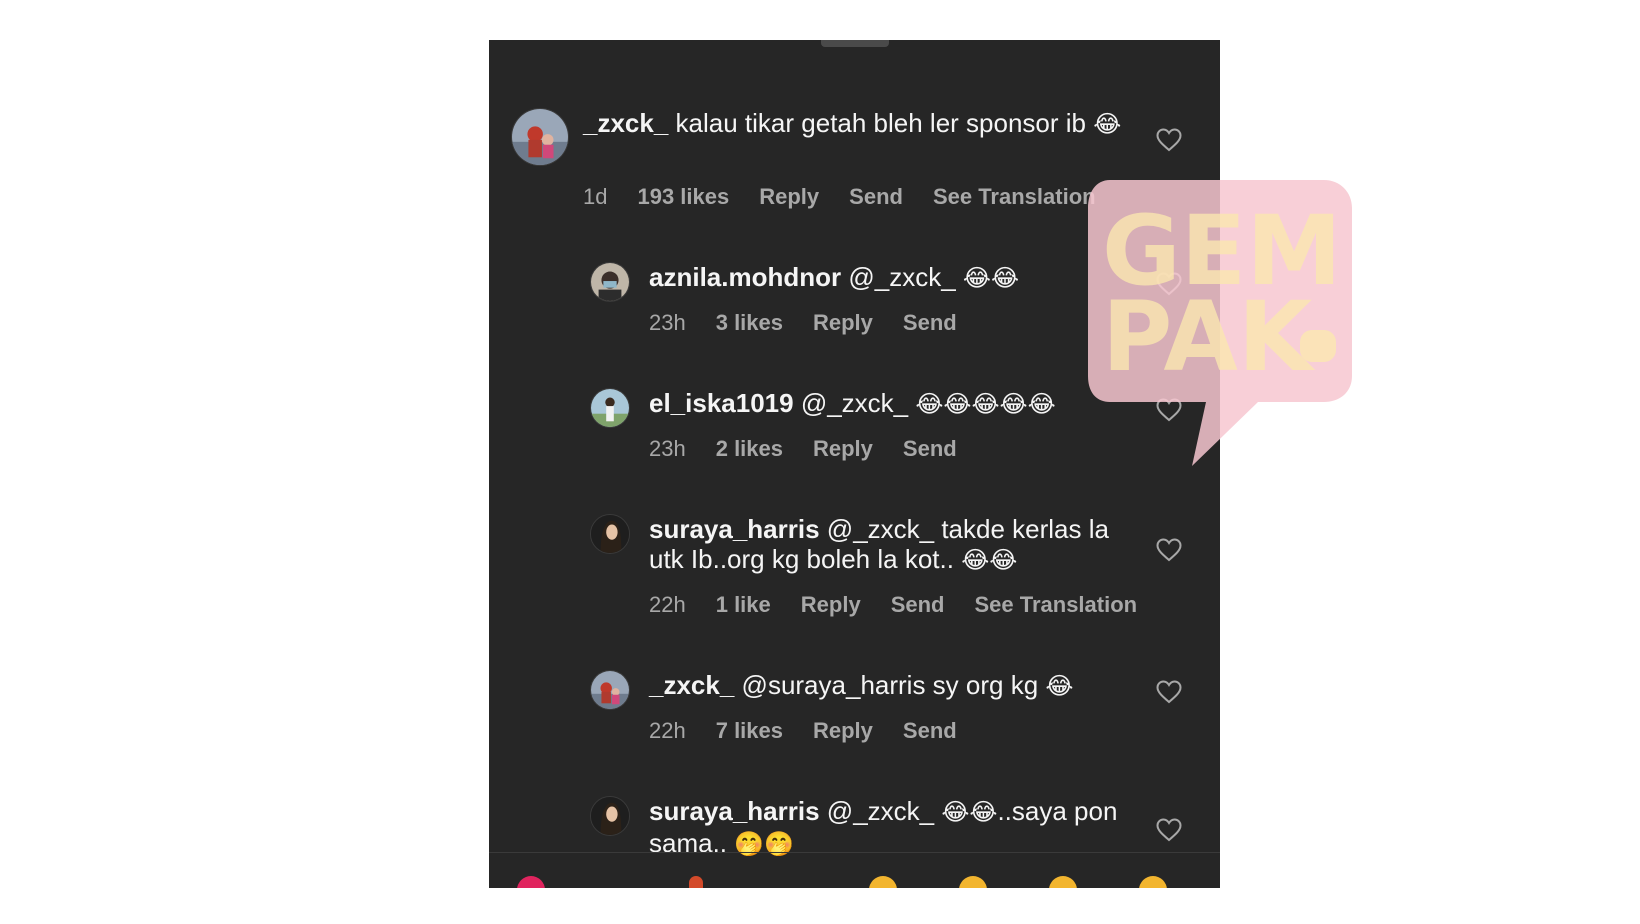 The height and width of the screenshot is (924, 1640). Describe the element at coordinates (749, 449) in the screenshot. I see `likes-count: 2 likes` at that location.